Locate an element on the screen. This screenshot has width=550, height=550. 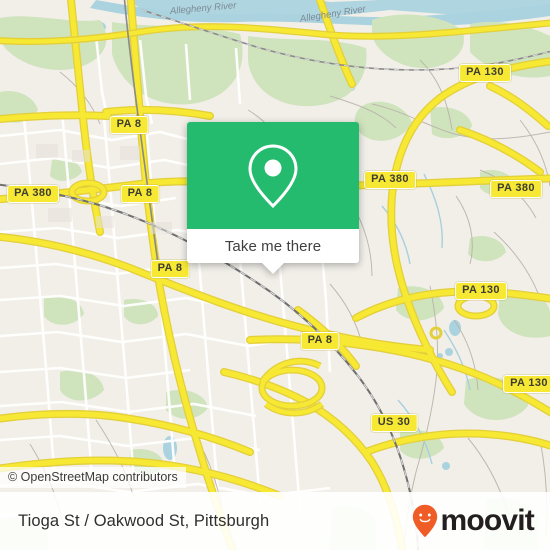
map-pin-icon is located at coordinates (273, 175).